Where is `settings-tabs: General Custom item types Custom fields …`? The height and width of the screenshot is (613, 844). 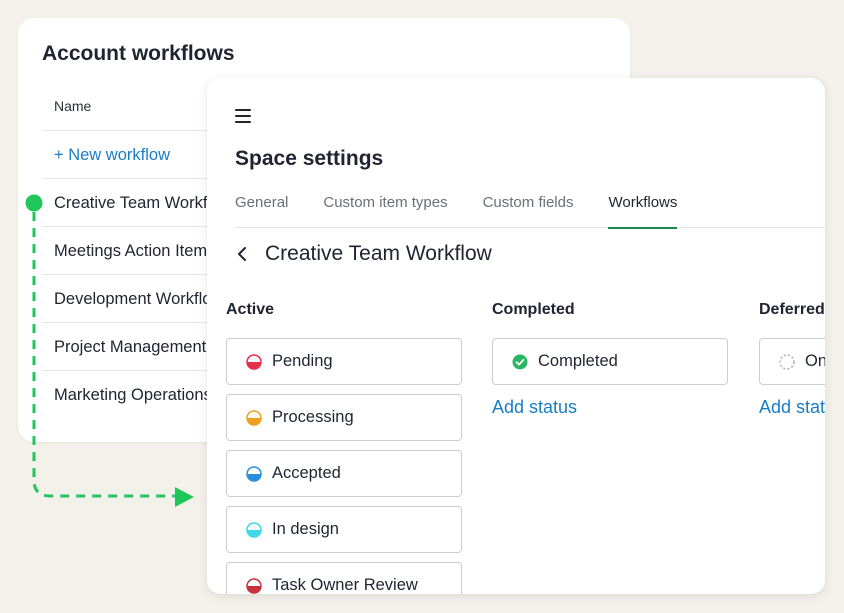
settings-tabs: General Custom item types Custom fields … is located at coordinates (530, 207).